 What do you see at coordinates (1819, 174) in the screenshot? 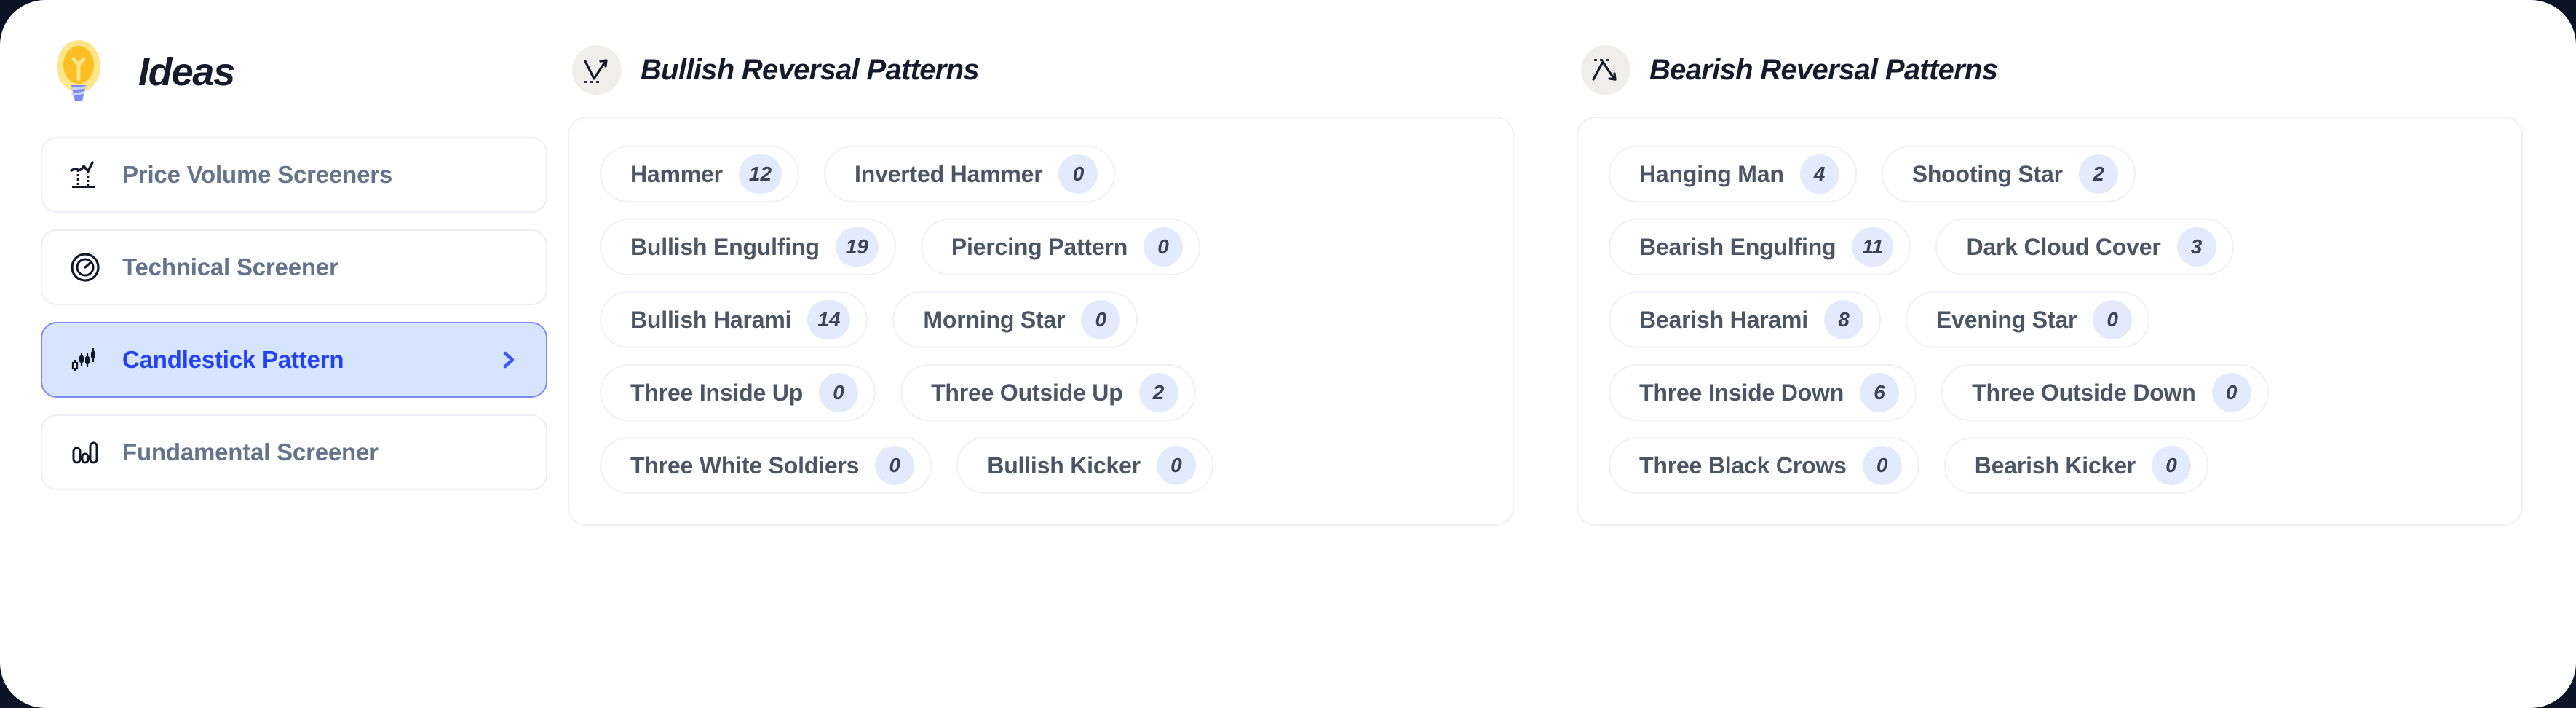
I see `chip-count-badge: 4` at bounding box center [1819, 174].